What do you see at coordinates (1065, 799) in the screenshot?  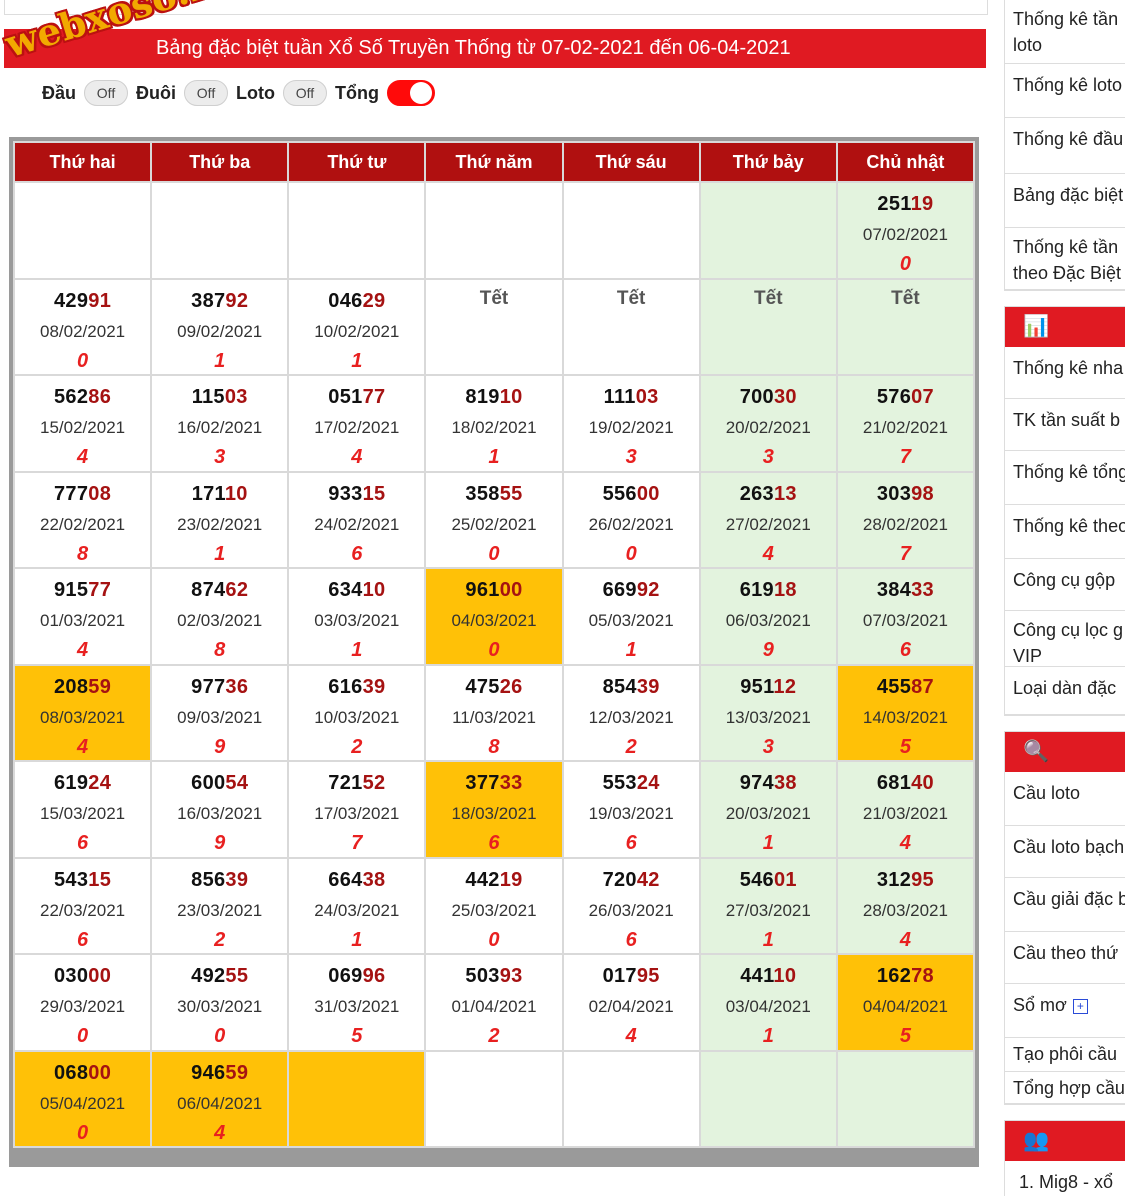 I see `sidebar-link: Cầu loto` at bounding box center [1065, 799].